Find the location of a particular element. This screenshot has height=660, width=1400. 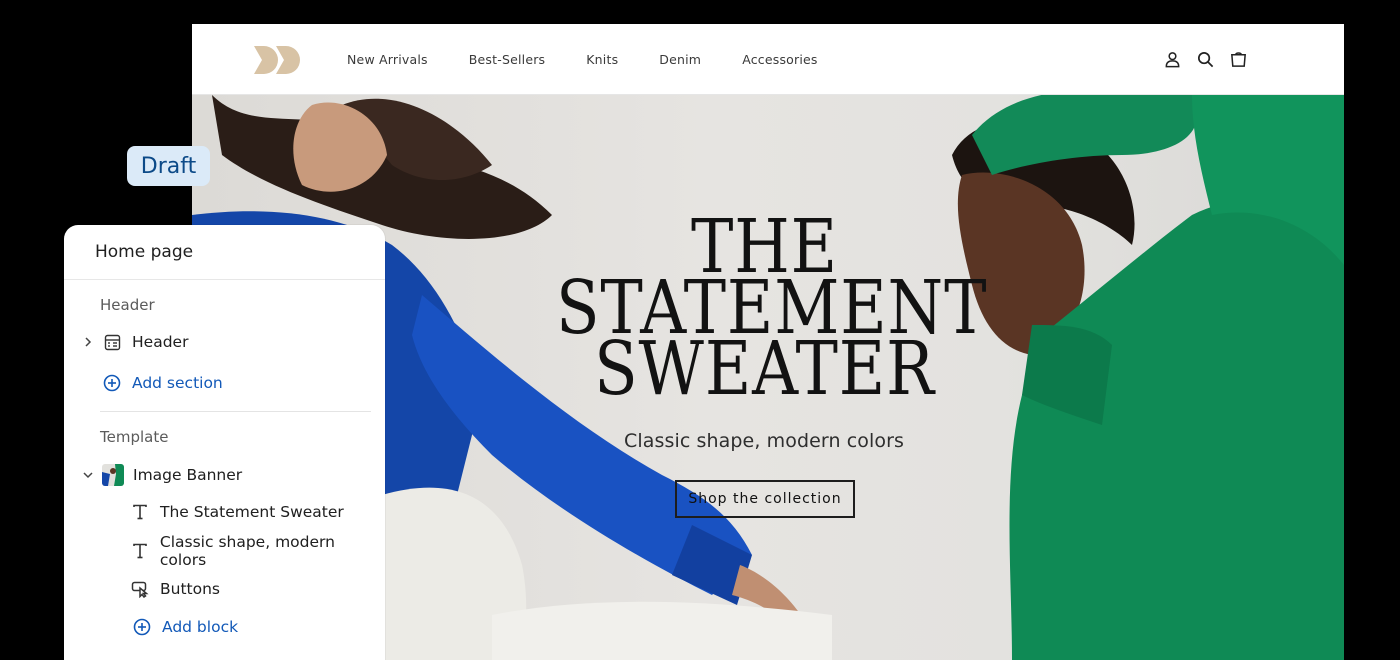

header-group-label: Header is located at coordinates (127, 305).